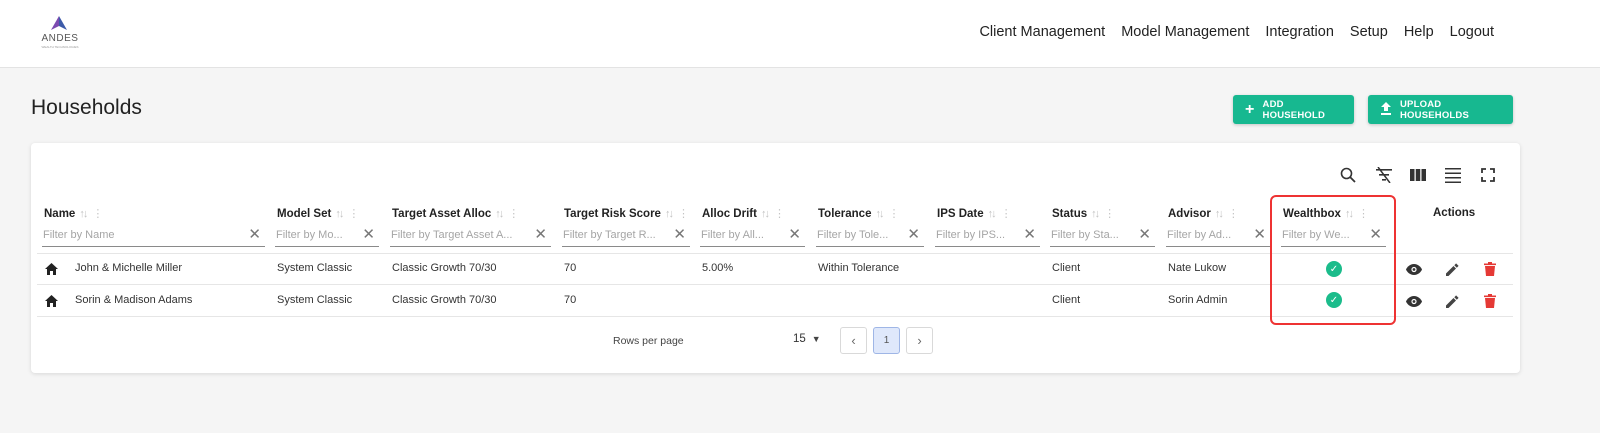 The height and width of the screenshot is (433, 1600). Describe the element at coordinates (648, 341) in the screenshot. I see `rows-per-page-label: Rows per page` at that location.